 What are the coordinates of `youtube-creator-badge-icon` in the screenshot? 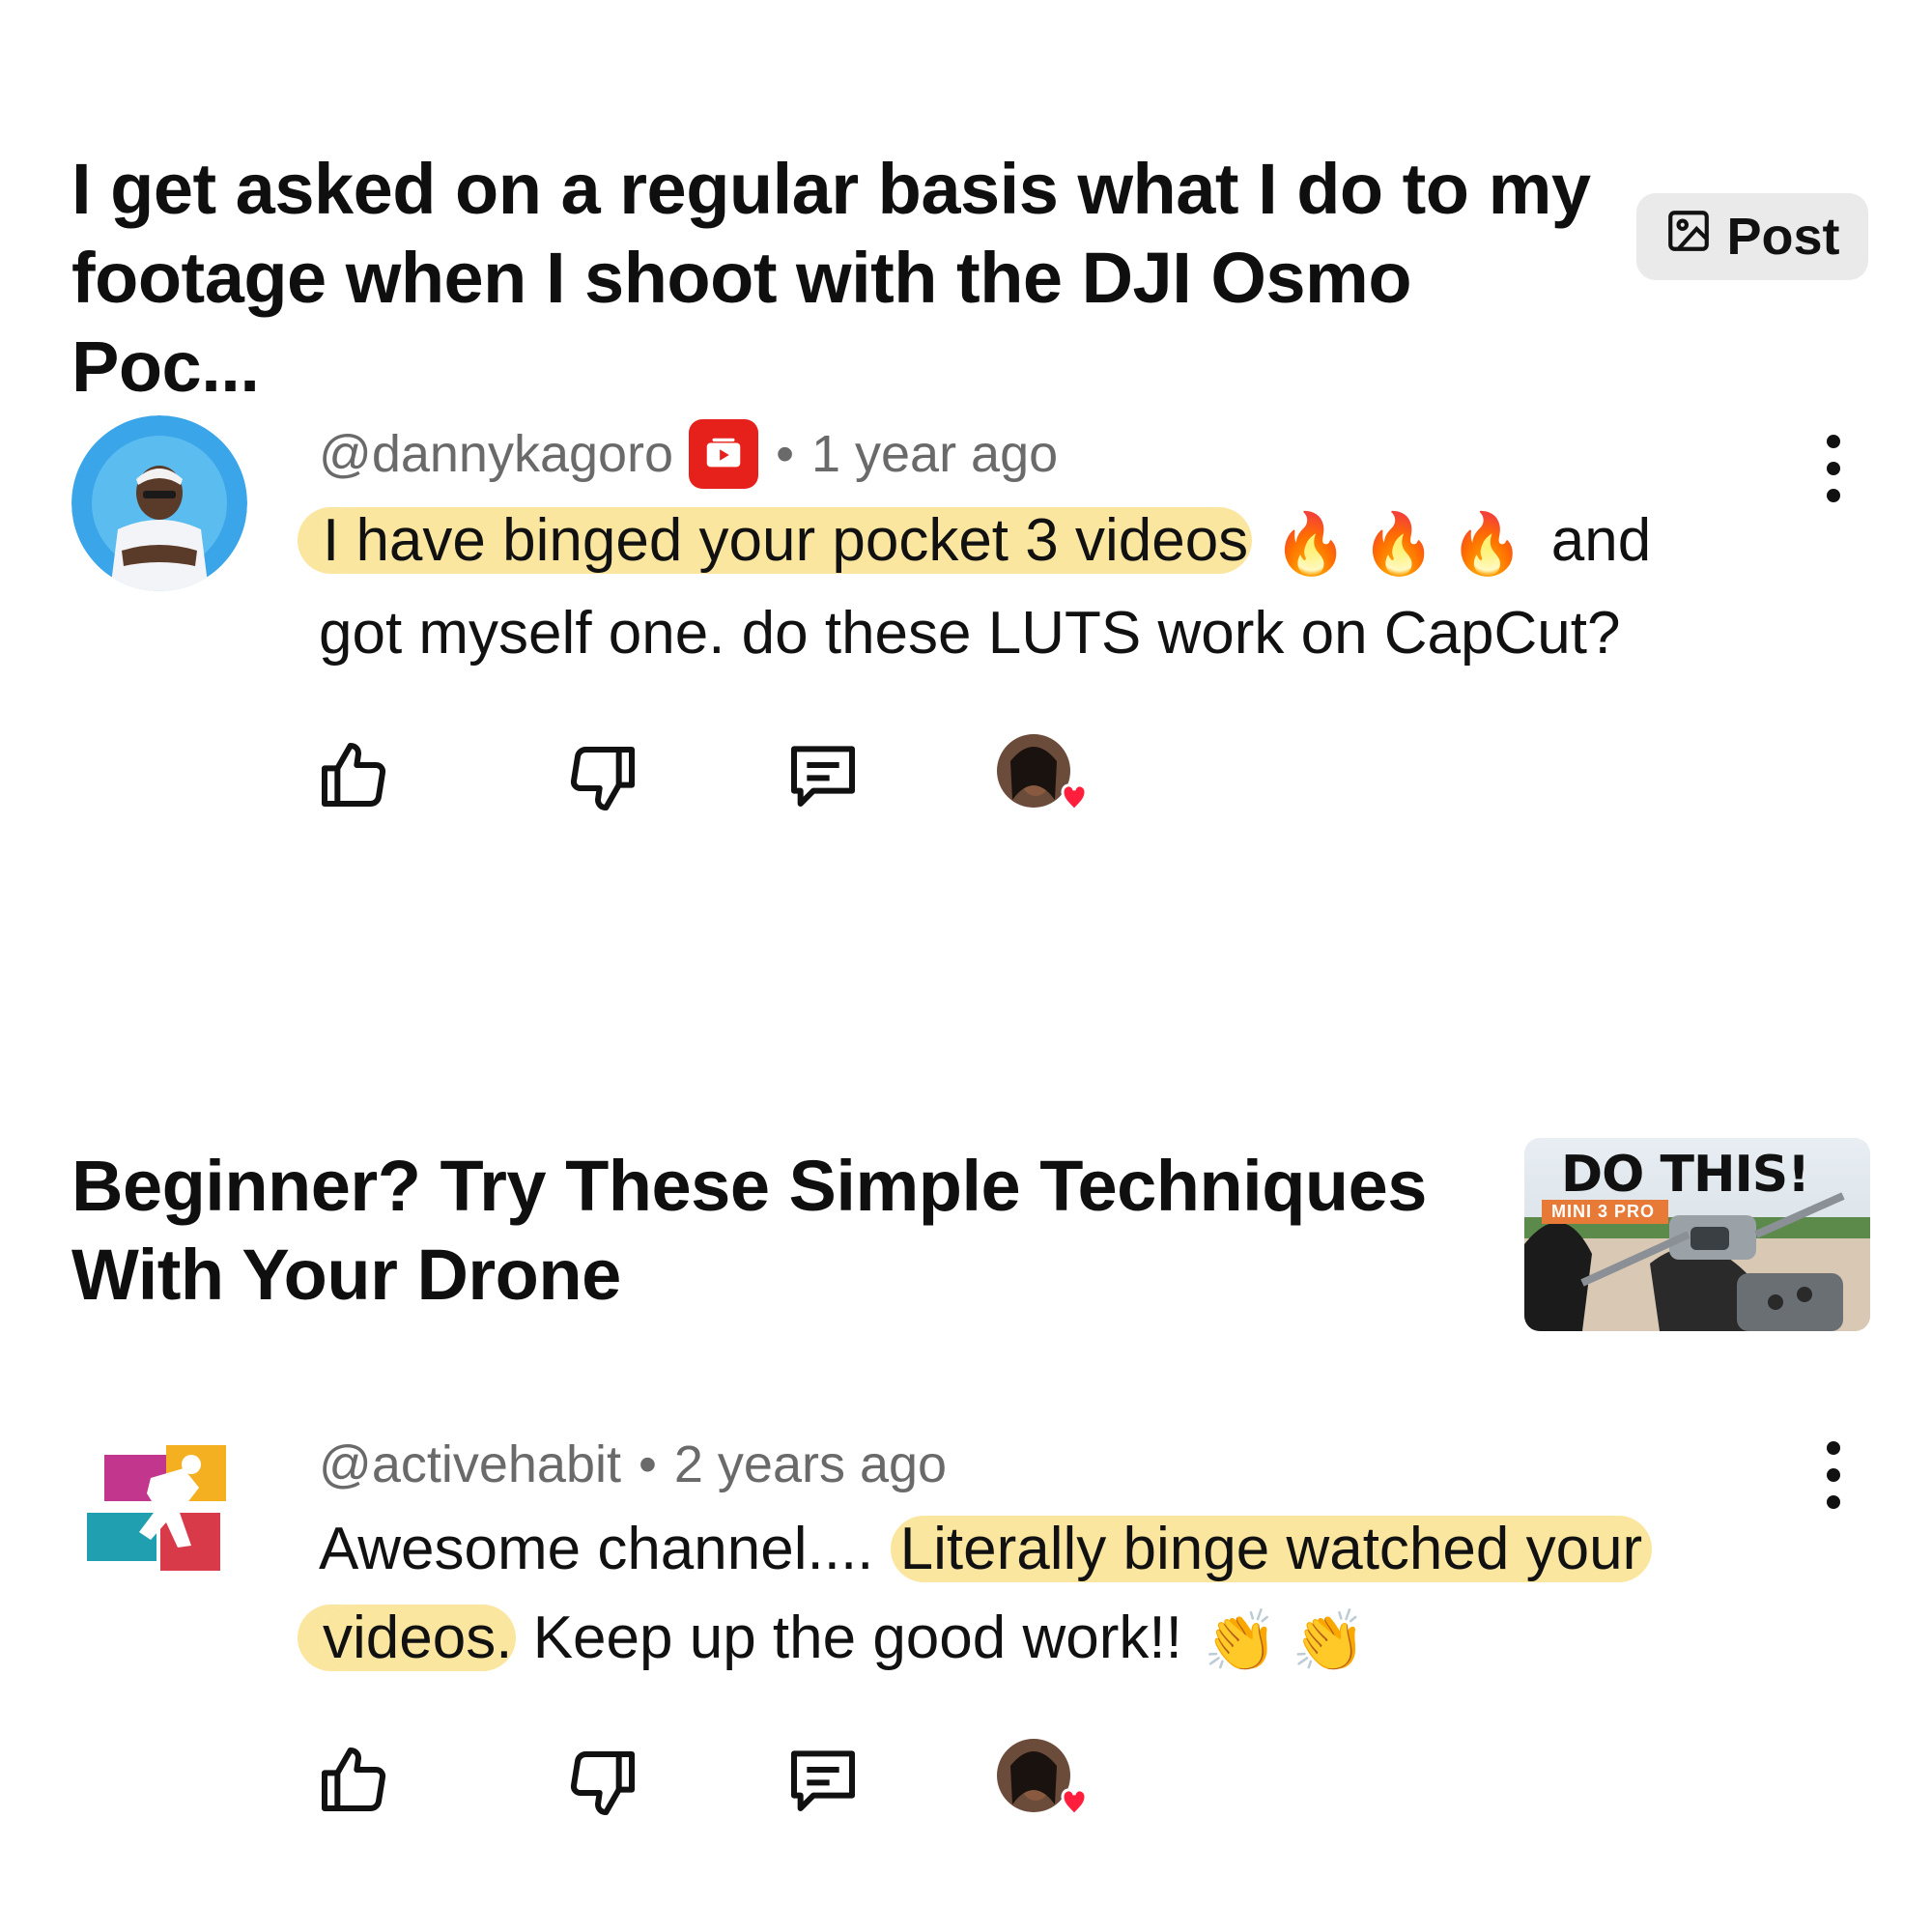 It's located at (724, 454).